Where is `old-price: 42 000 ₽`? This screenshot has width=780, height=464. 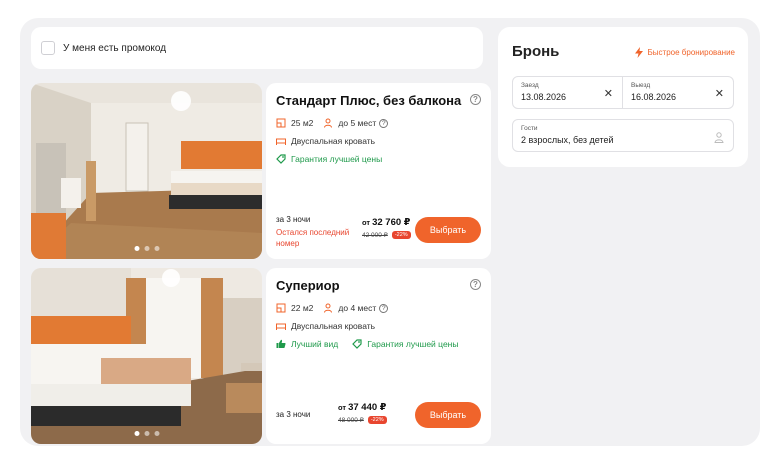 old-price: 42 000 ₽ is located at coordinates (375, 235).